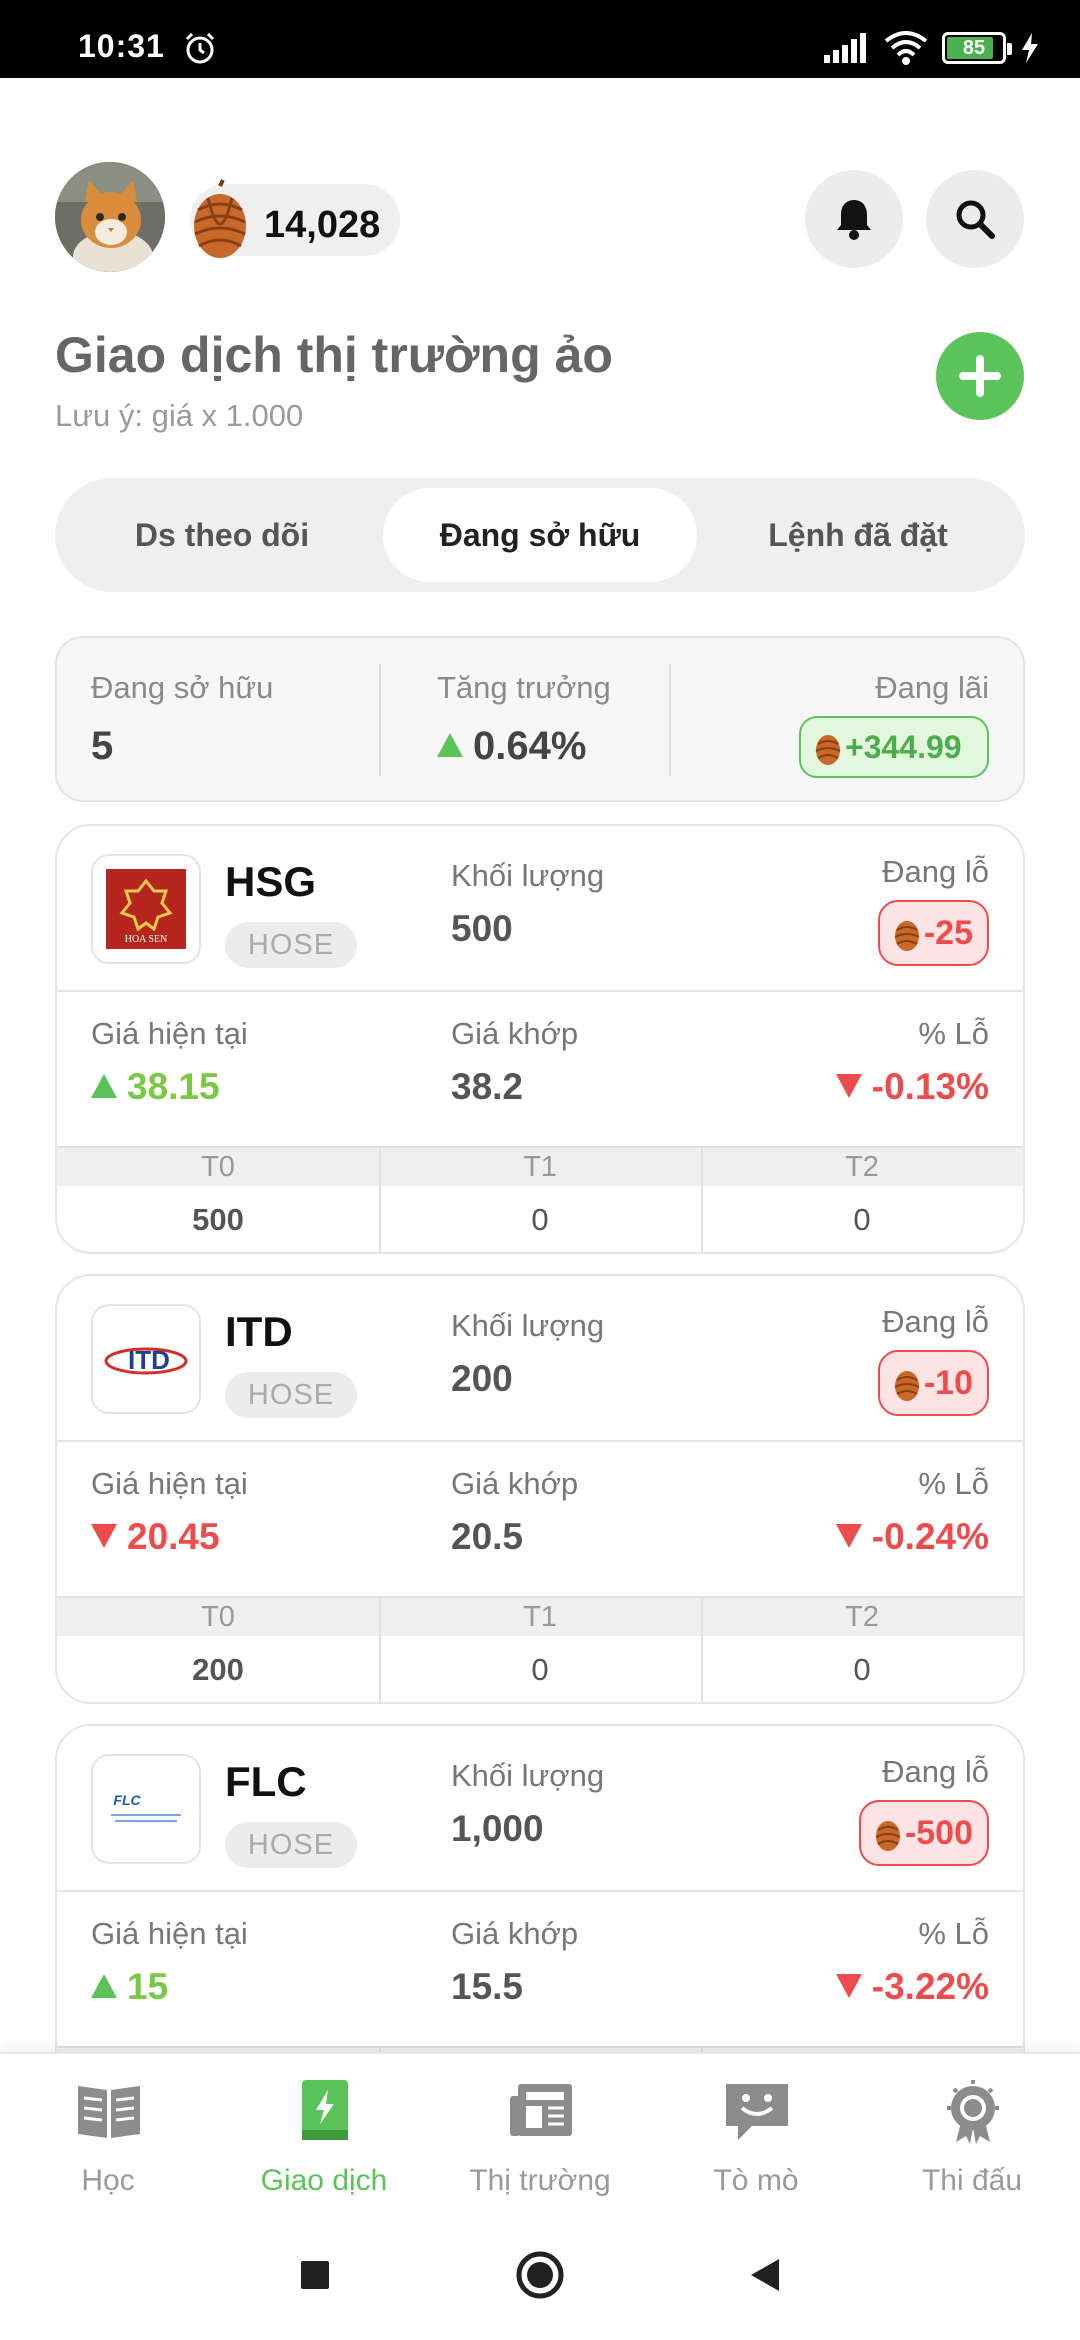 Image resolution: width=1080 pixels, height=2340 pixels. I want to click on ticker: HSG, so click(271, 881).